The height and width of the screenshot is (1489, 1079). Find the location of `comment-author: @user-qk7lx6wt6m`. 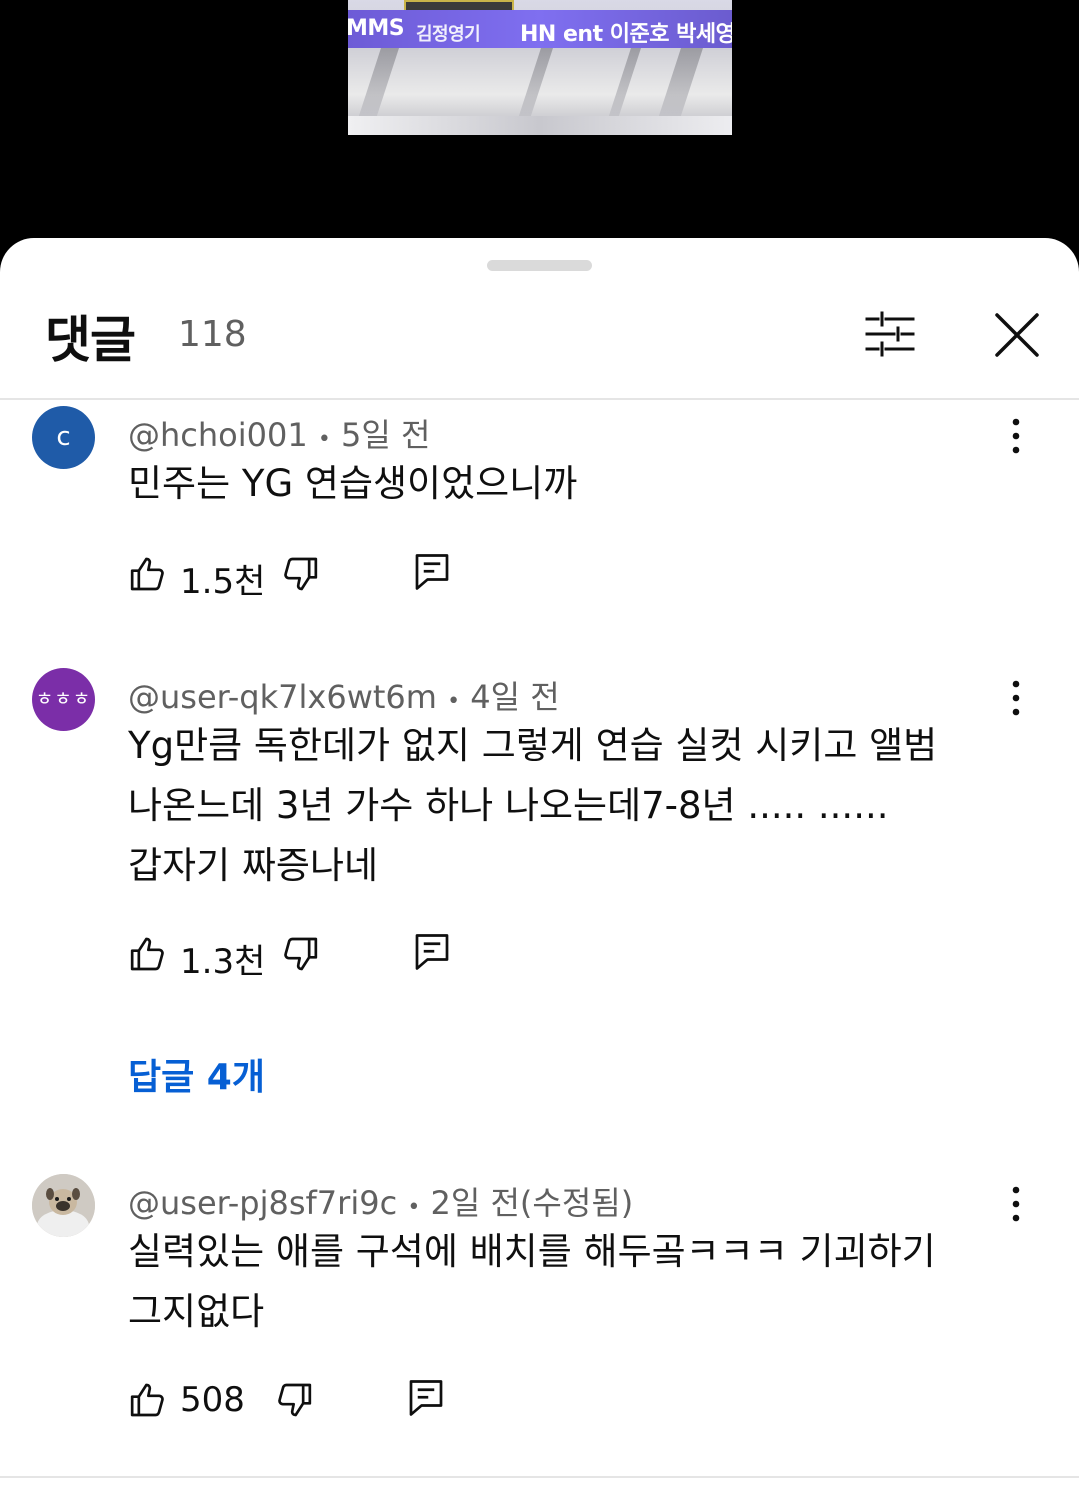

comment-author: @user-qk7lx6wt6m is located at coordinates (282, 697).